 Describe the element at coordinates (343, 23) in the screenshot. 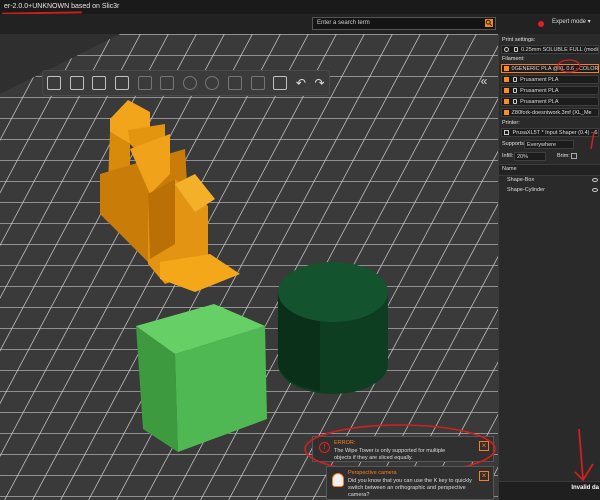

I see `search-placeholder: Enter a search term` at that location.